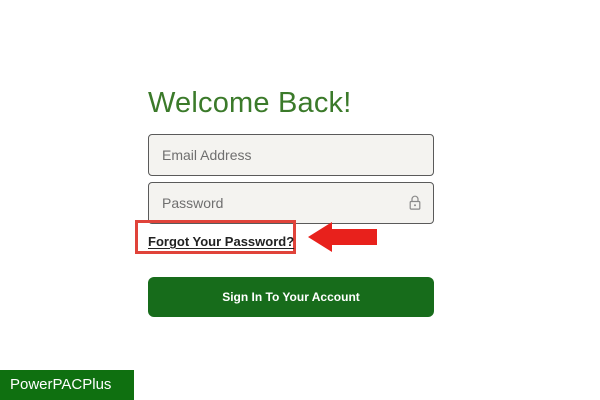 Image resolution: width=600 pixels, height=400 pixels. What do you see at coordinates (250, 103) in the screenshot?
I see `page-title: Welcome Back!` at bounding box center [250, 103].